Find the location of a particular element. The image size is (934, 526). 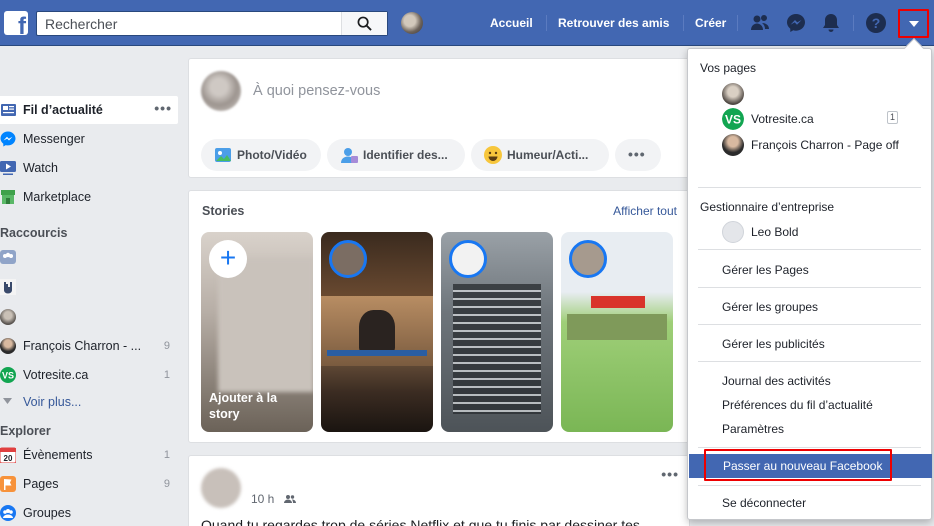

sidebar-shortcut-avatar is located at coordinates (89, 317).